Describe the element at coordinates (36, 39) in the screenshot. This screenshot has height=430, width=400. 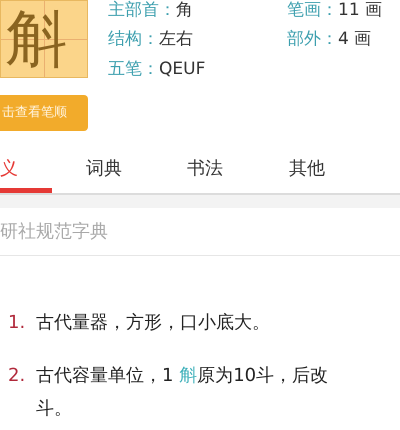
I see `character-glyph: 斛` at that location.